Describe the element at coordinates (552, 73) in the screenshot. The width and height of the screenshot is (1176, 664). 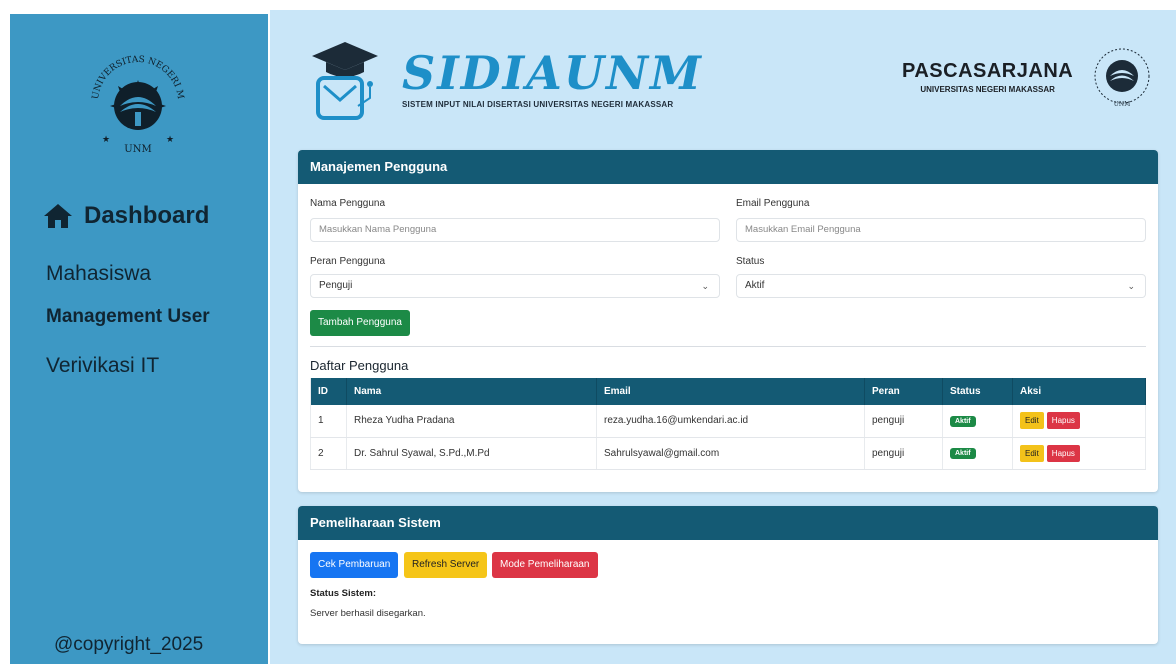
I see `brand-title: SIDIAUNM` at that location.